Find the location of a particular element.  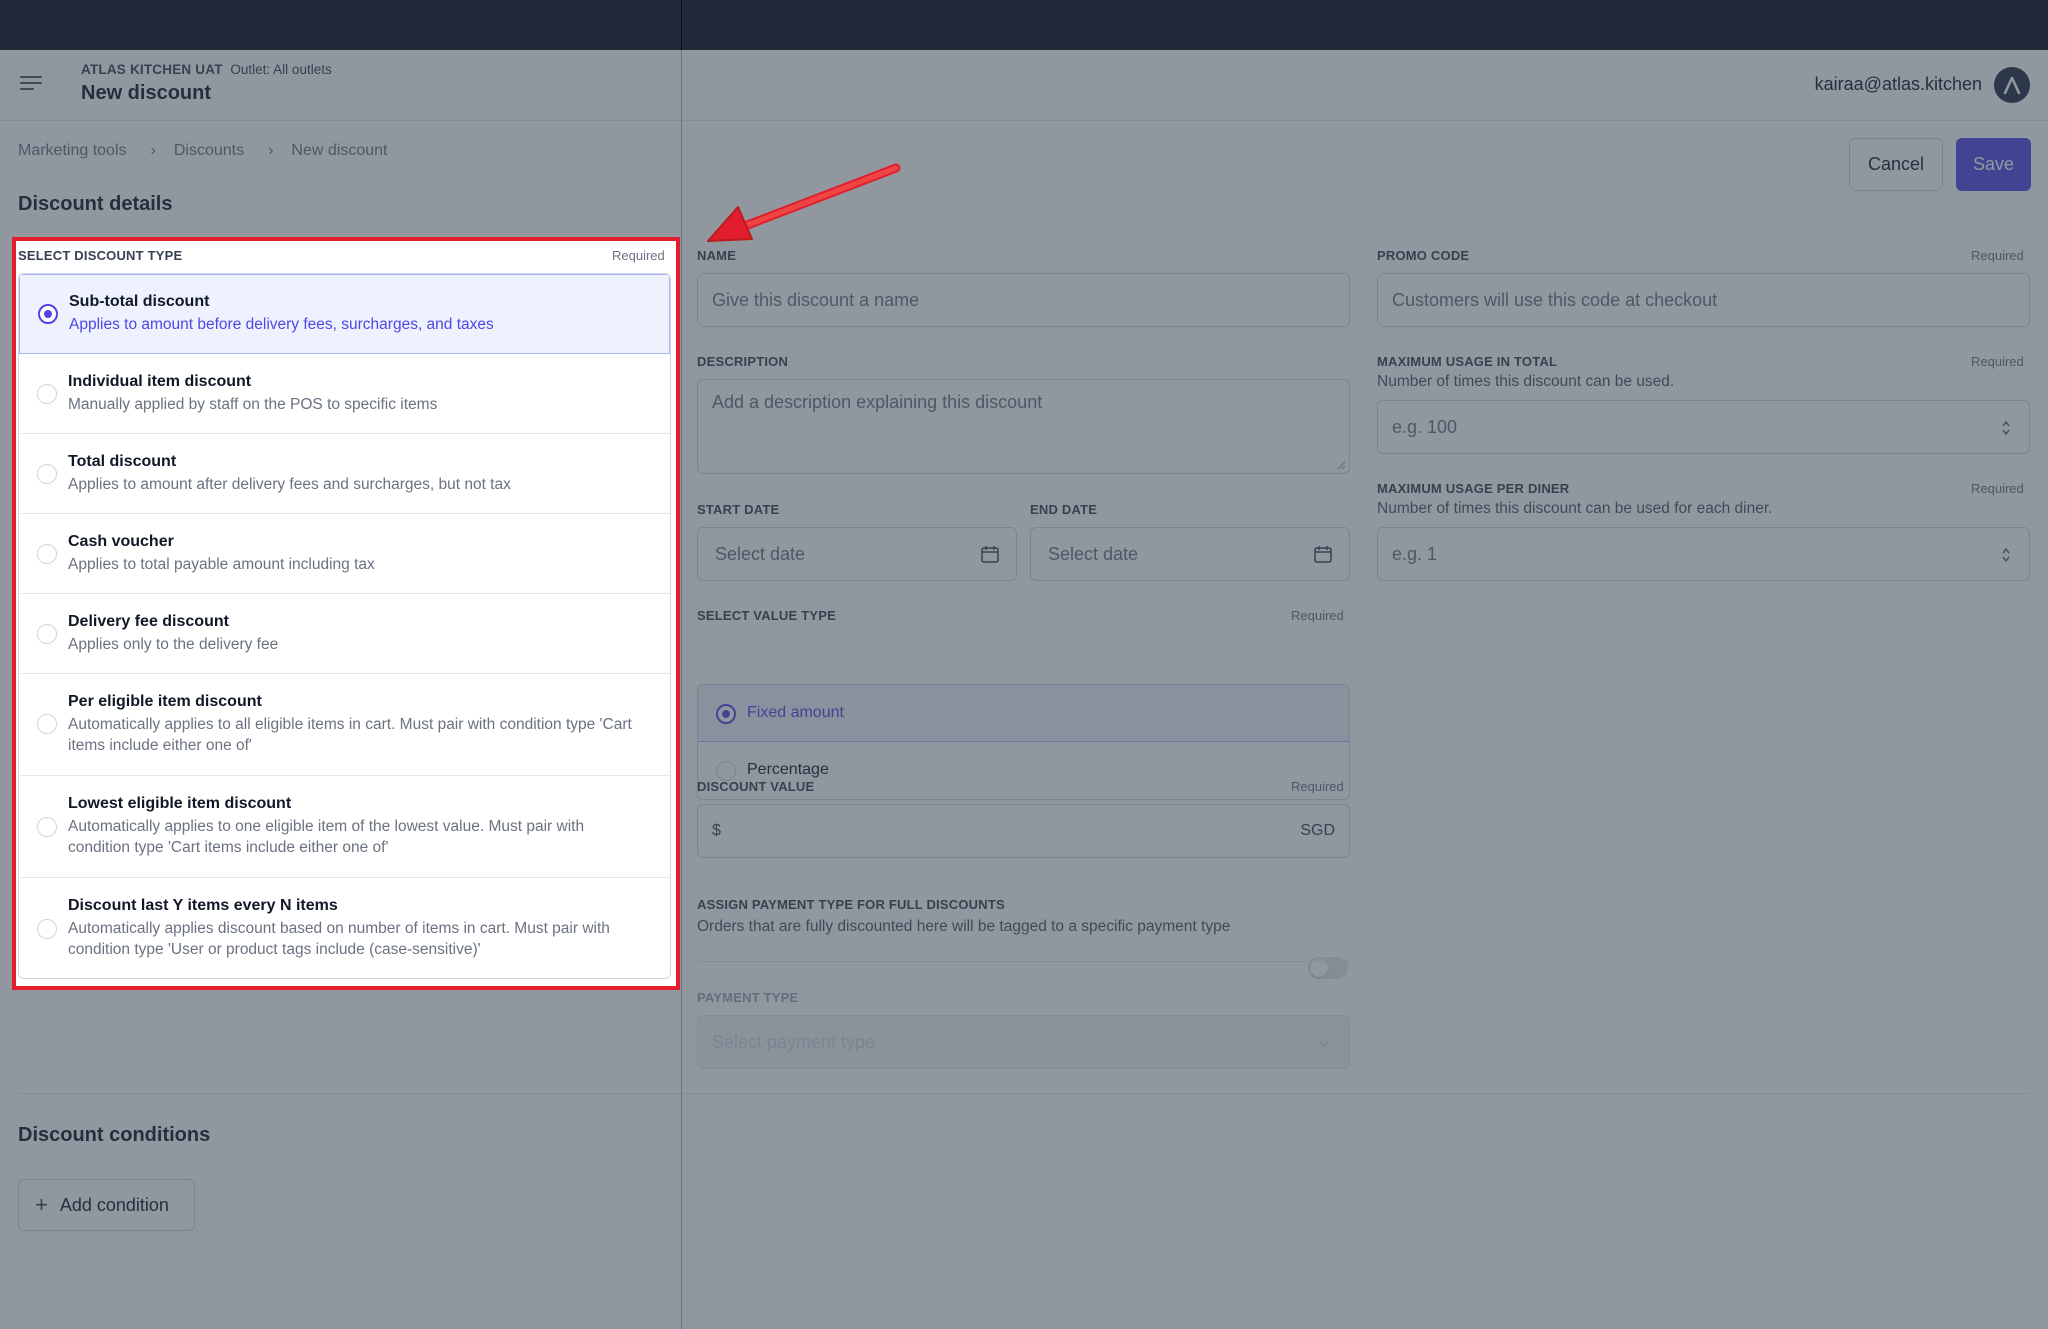

strip-divider is located at coordinates (681, 25).